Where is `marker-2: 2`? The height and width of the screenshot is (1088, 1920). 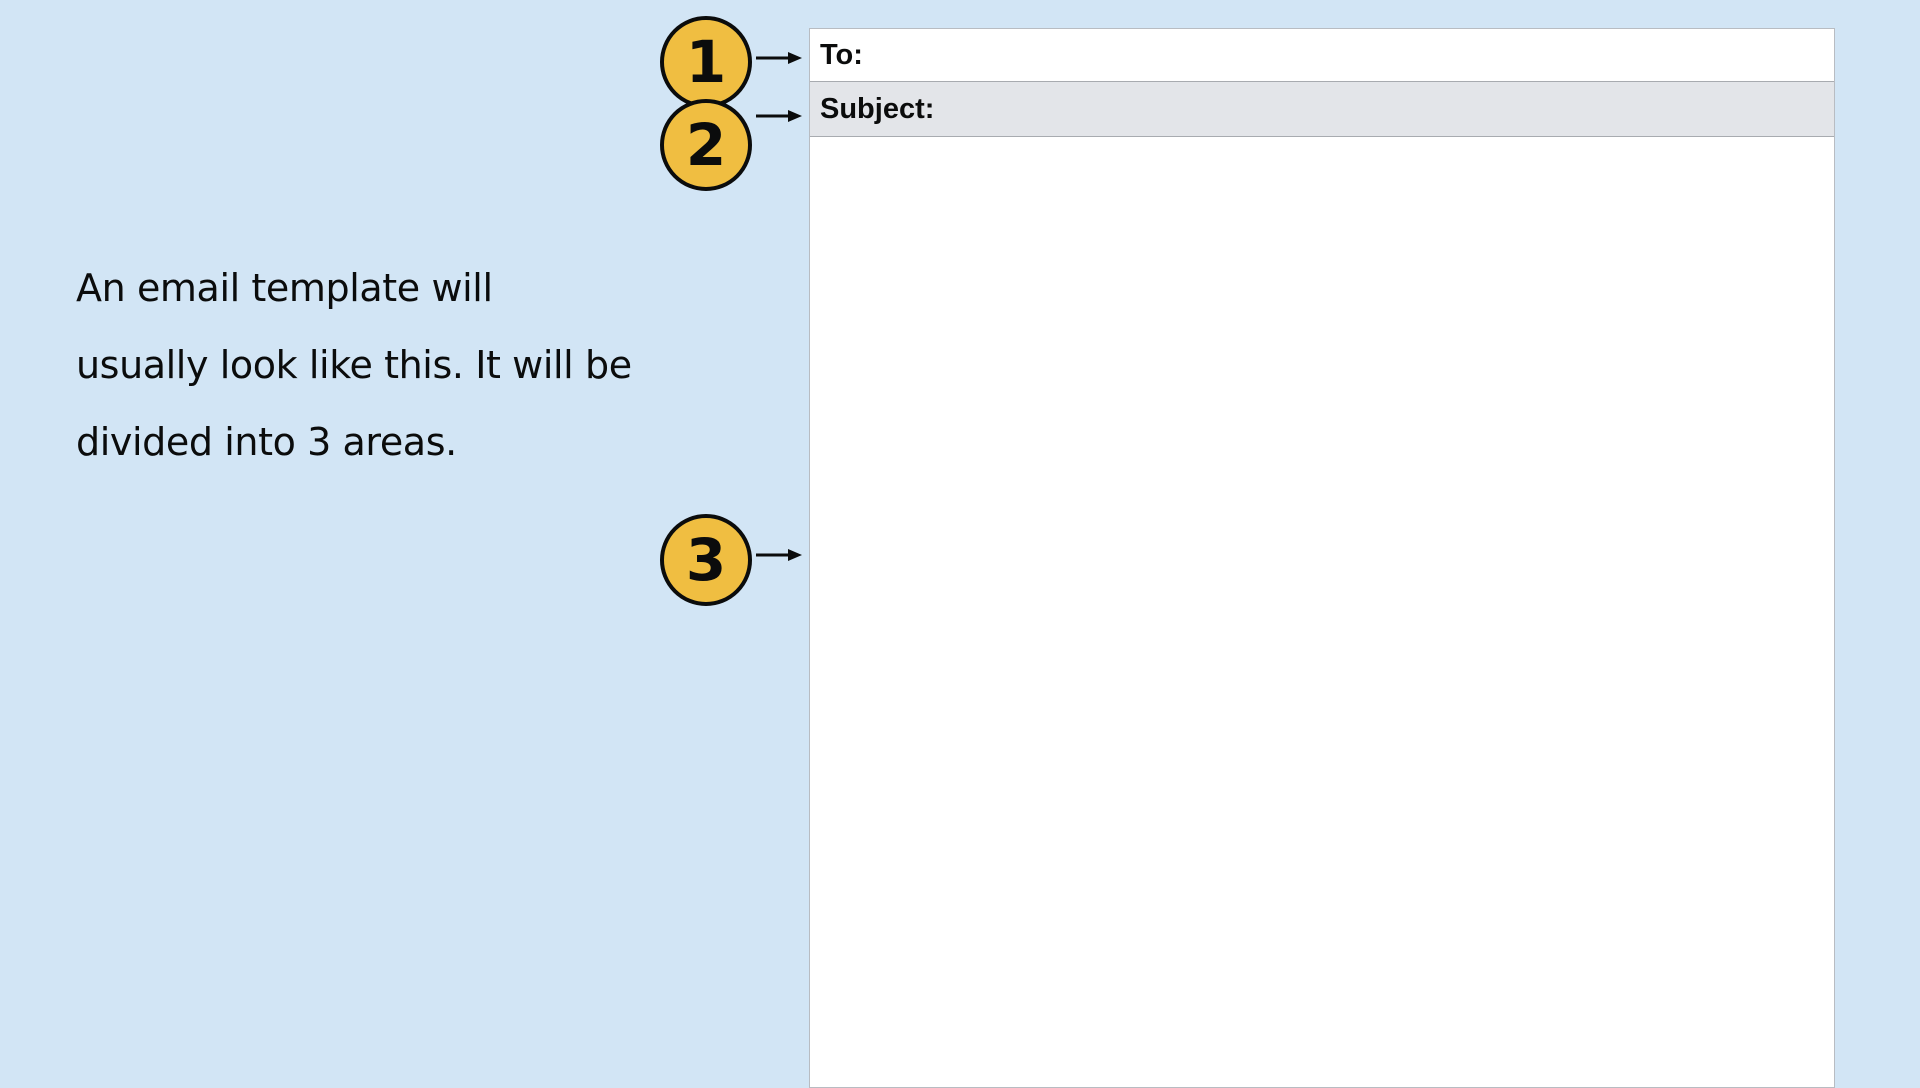
marker-2: 2 is located at coordinates (706, 145).